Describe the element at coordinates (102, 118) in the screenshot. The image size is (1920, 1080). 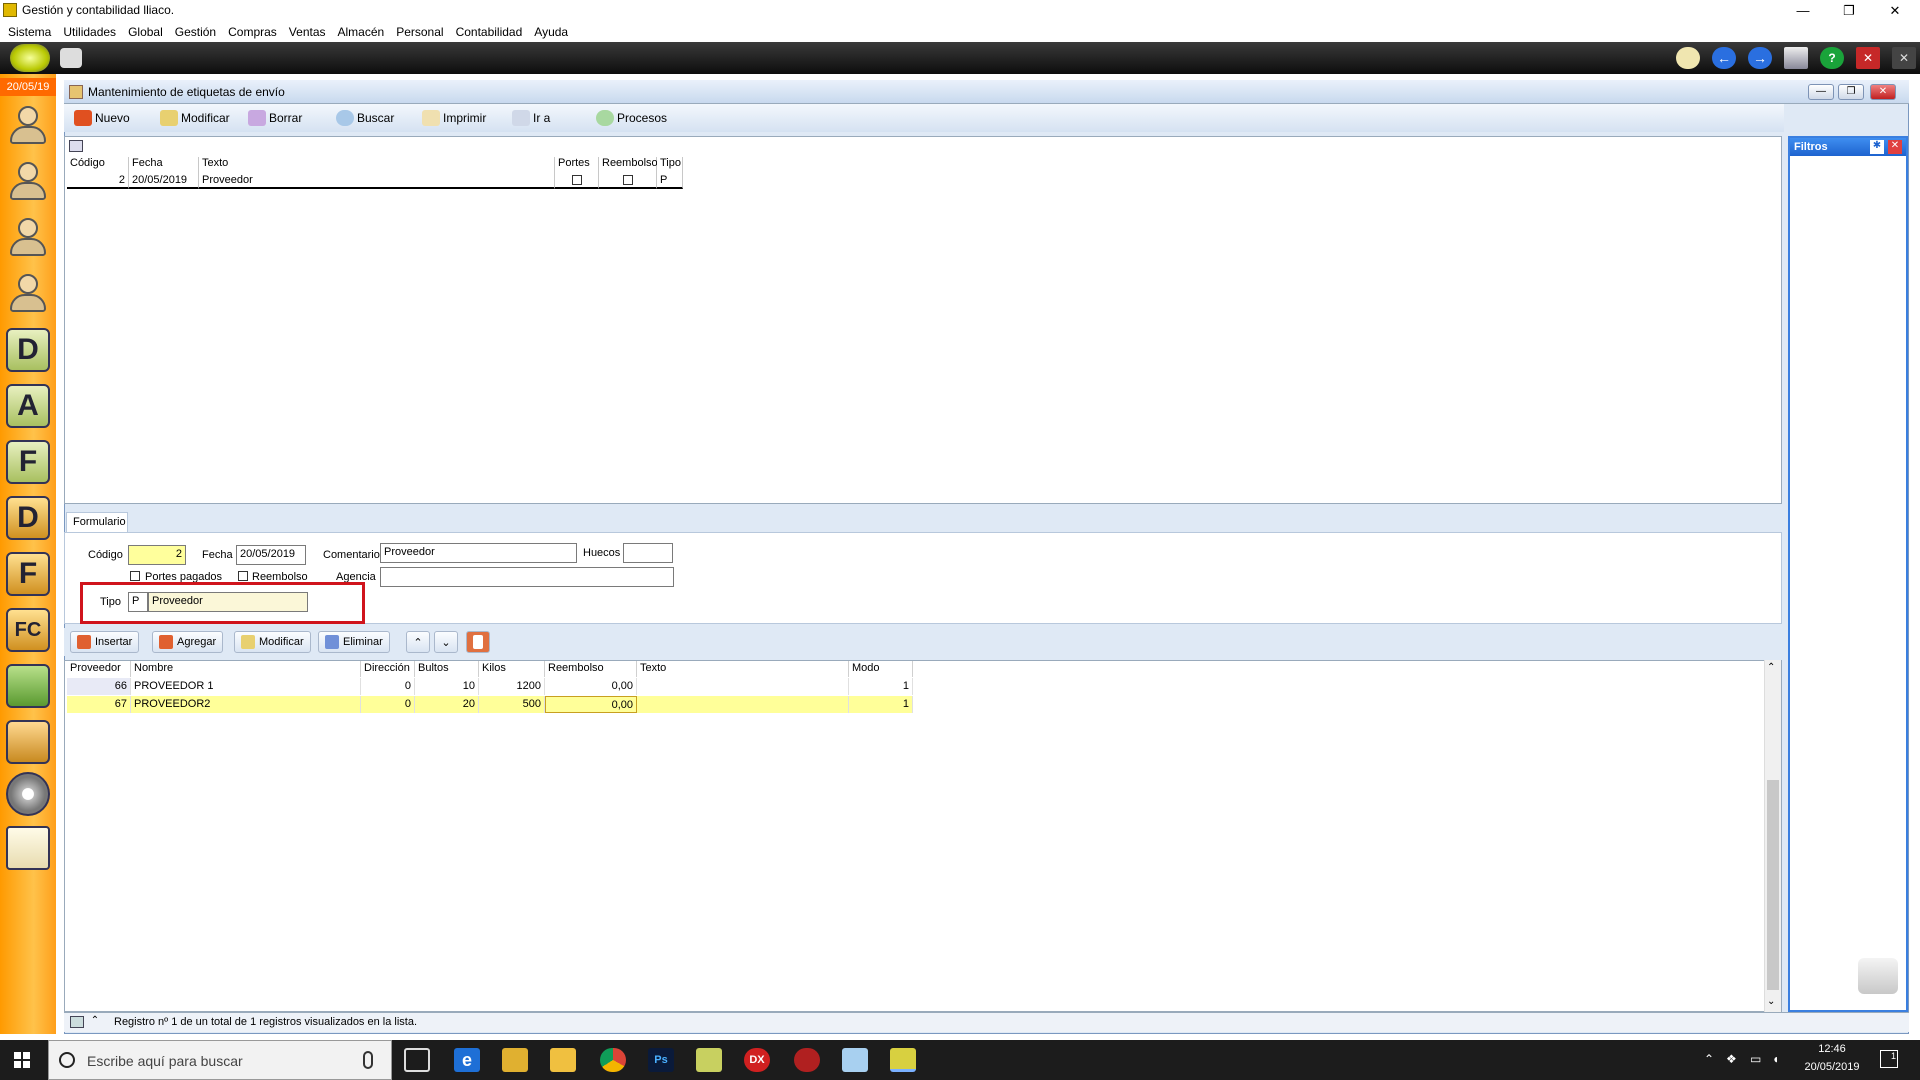
I see `nuevo-button: Nuevo` at that location.